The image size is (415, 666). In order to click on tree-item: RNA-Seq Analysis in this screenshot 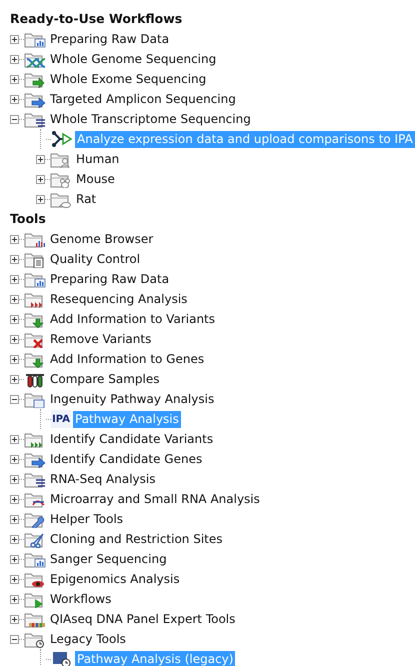, I will do `click(103, 479)`.